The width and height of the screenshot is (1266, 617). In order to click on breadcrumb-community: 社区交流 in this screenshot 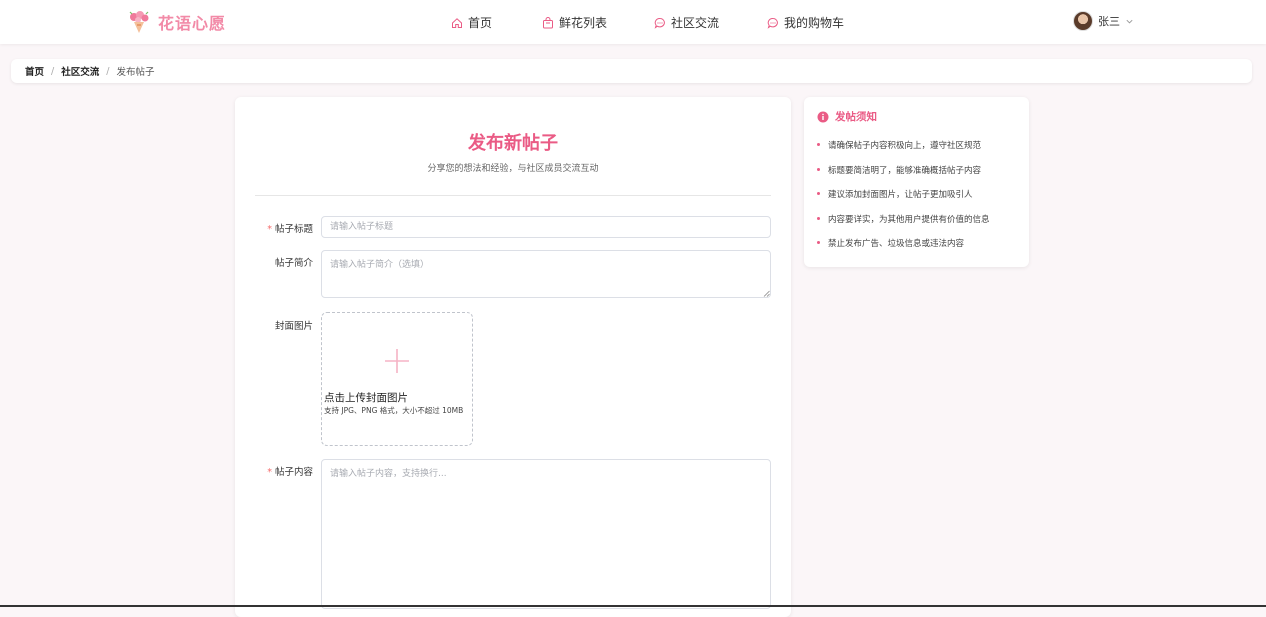, I will do `click(80, 71)`.